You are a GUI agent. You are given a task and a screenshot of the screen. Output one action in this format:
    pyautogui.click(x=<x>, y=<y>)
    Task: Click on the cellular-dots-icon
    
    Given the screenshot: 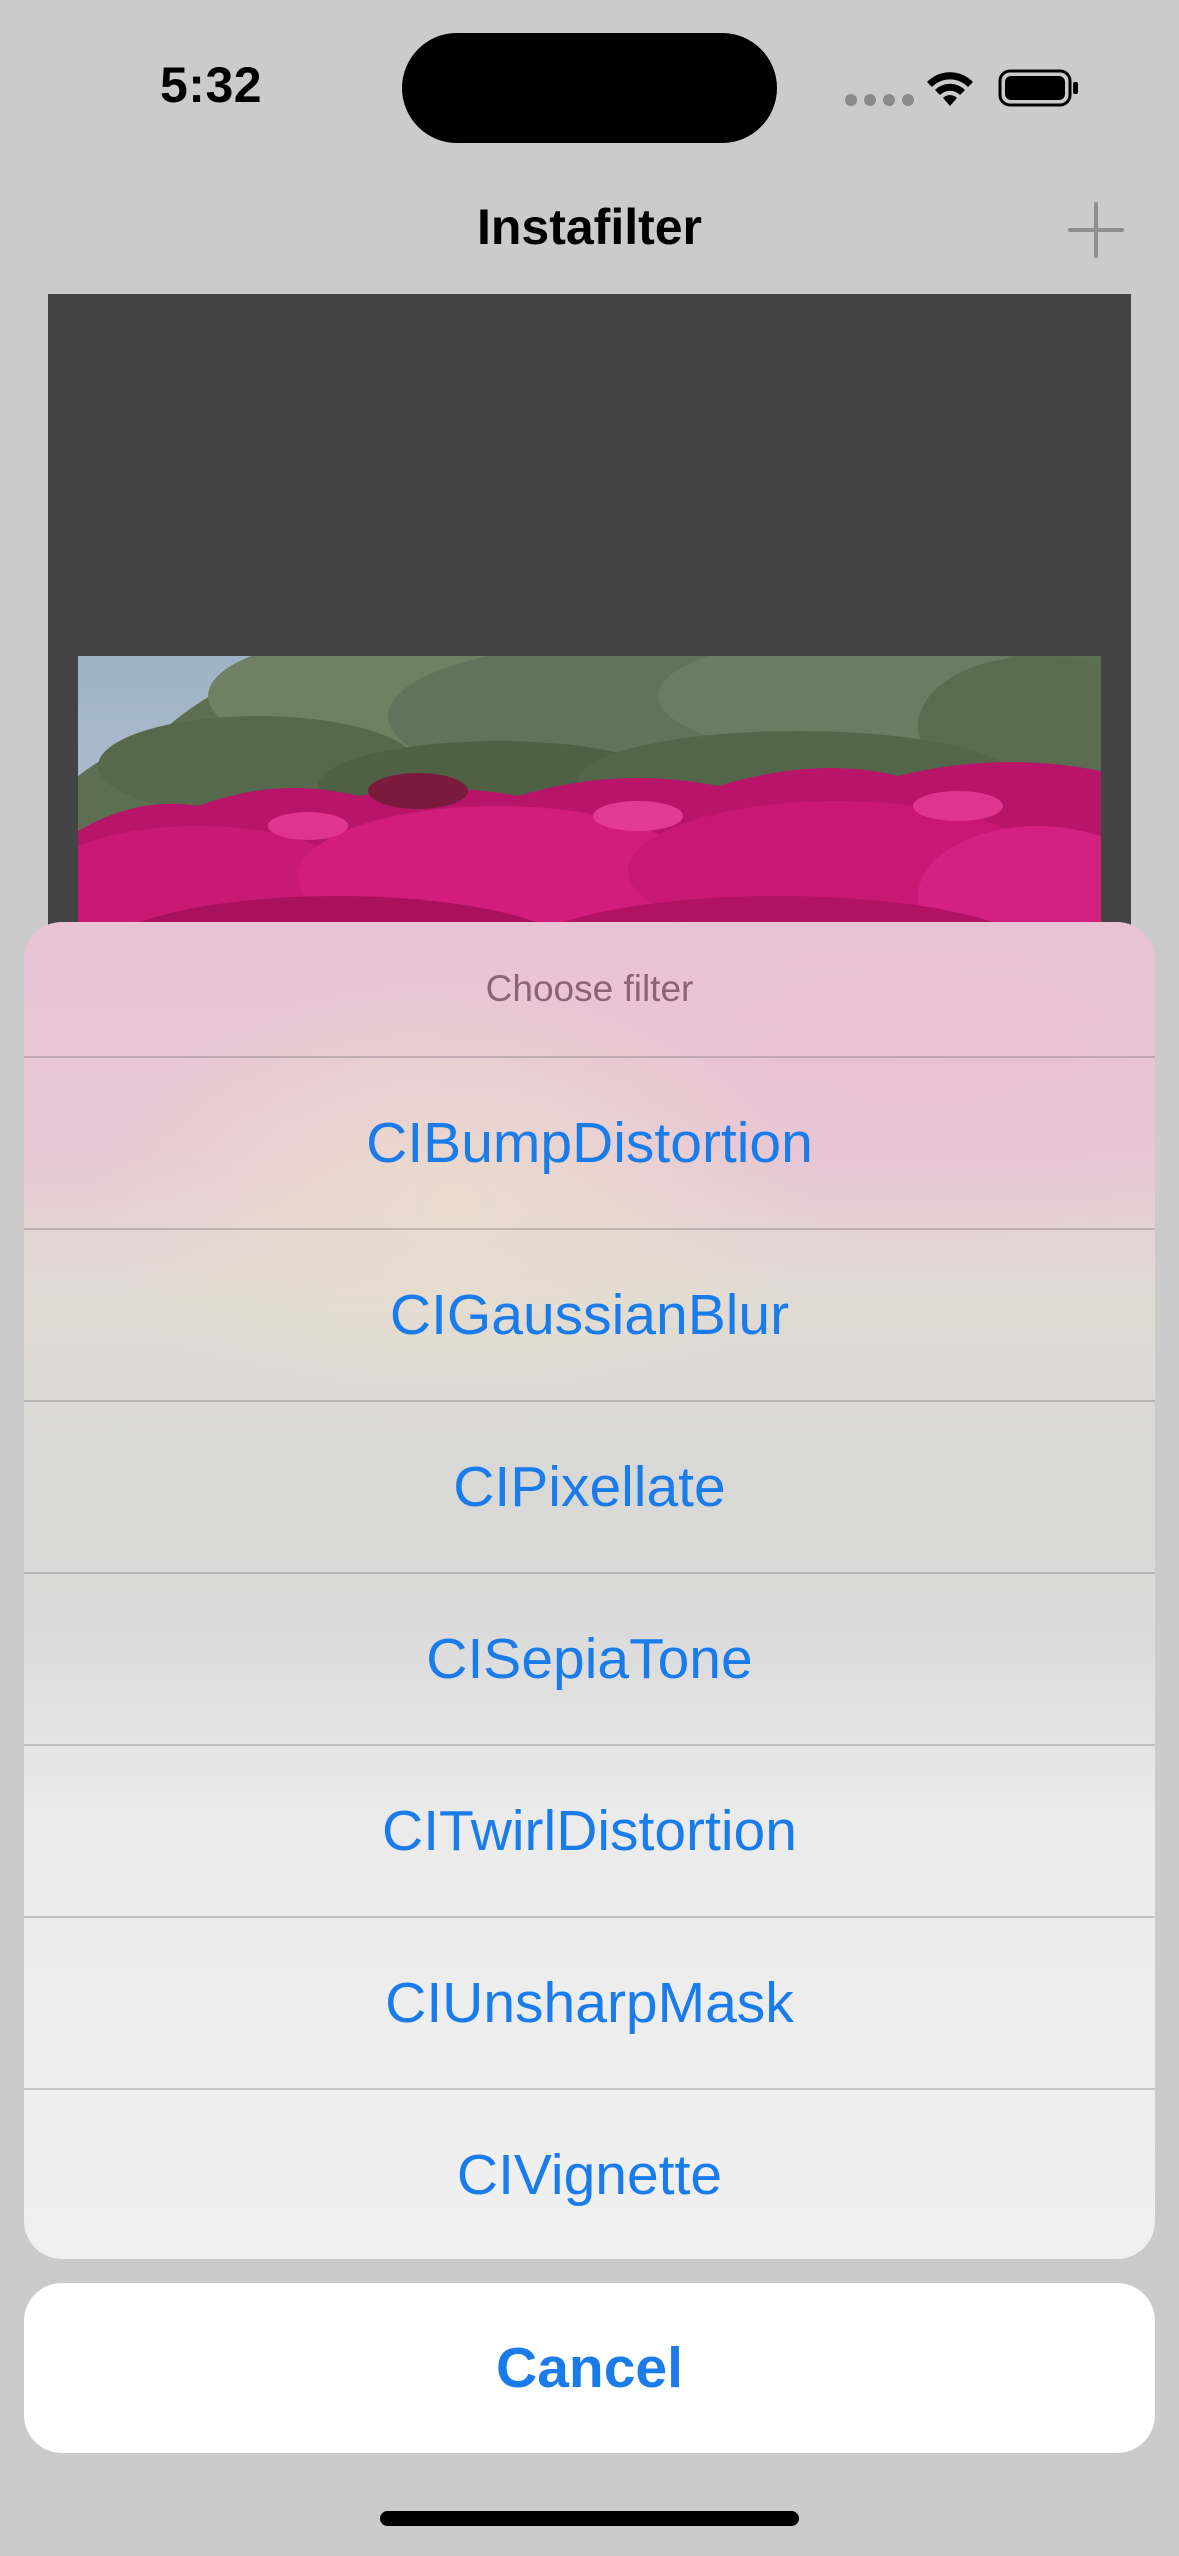 What is the action you would take?
    pyautogui.click(x=879, y=100)
    